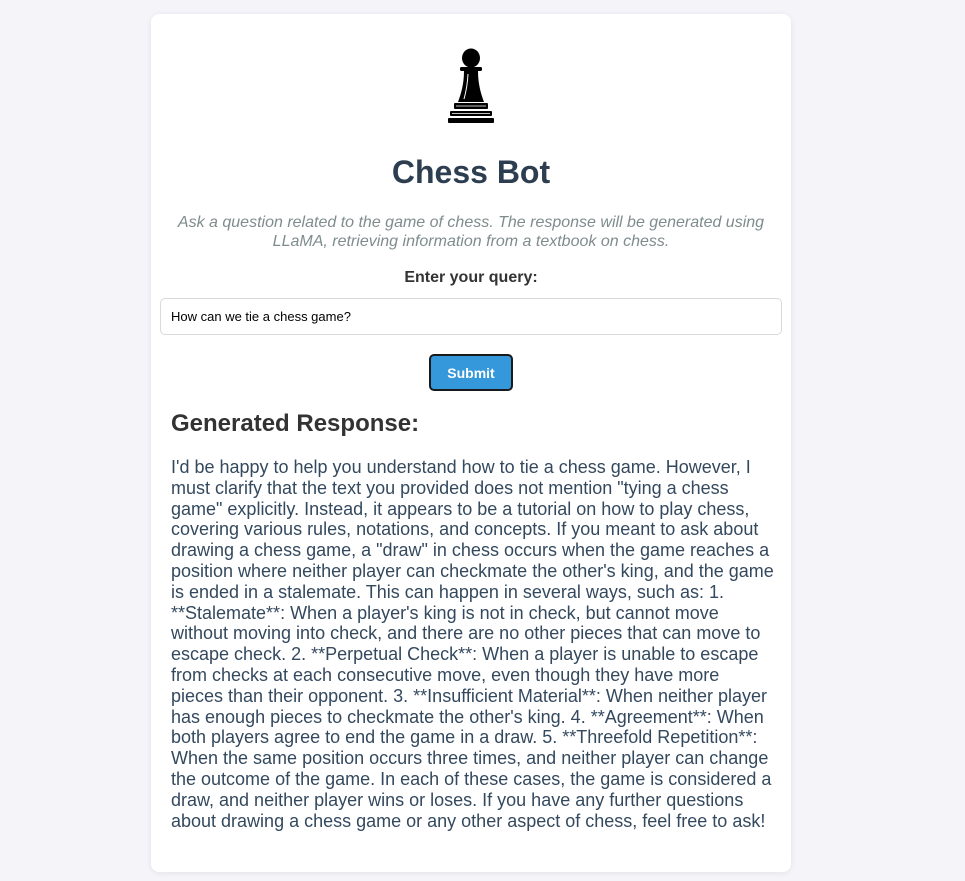  Describe the element at coordinates (471, 372) in the screenshot. I see `submit-button: Submit` at that location.